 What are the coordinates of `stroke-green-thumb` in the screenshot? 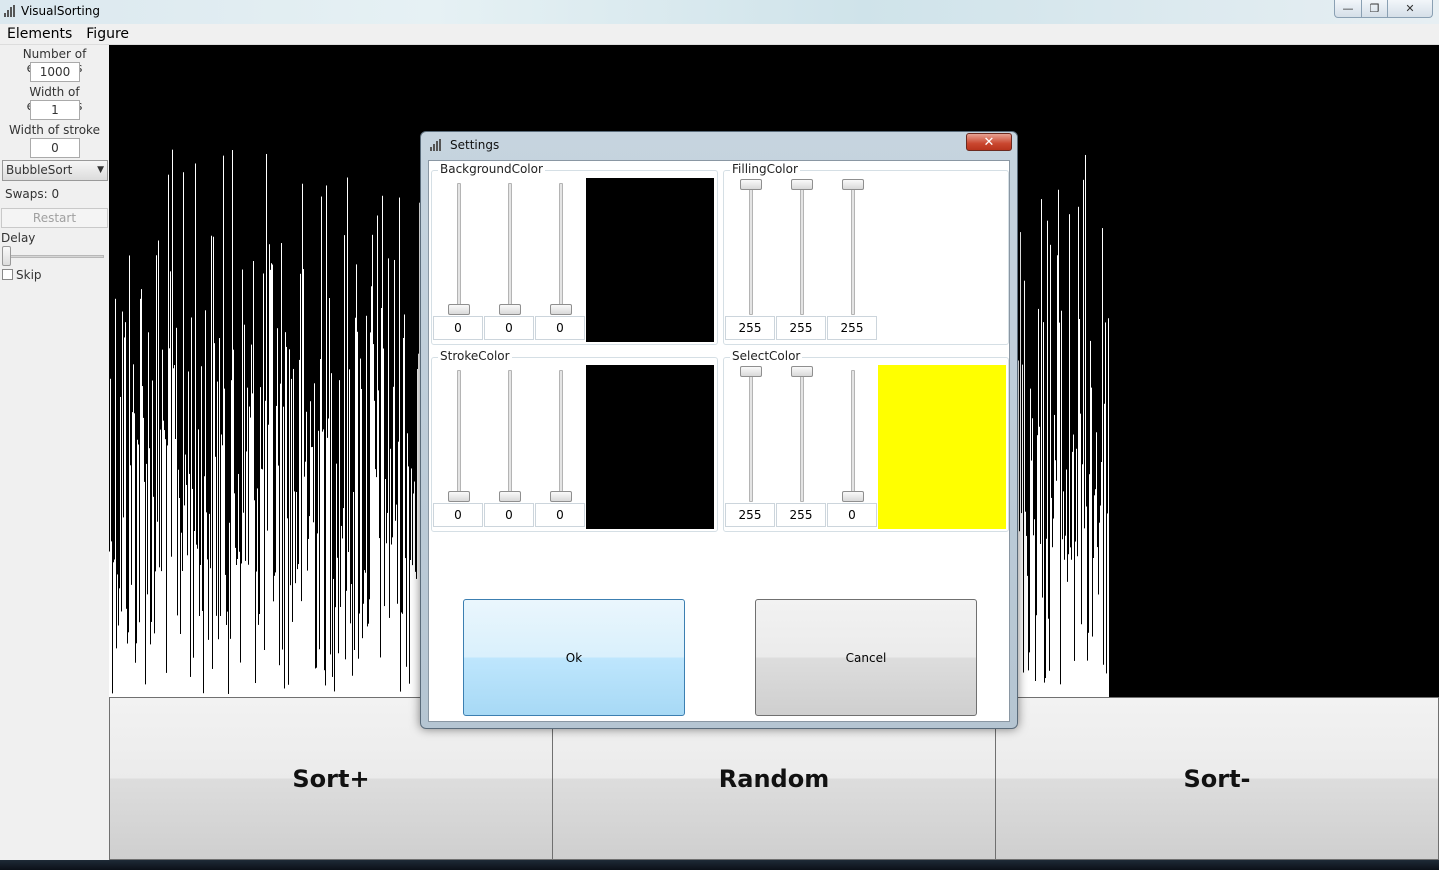 It's located at (510, 496).